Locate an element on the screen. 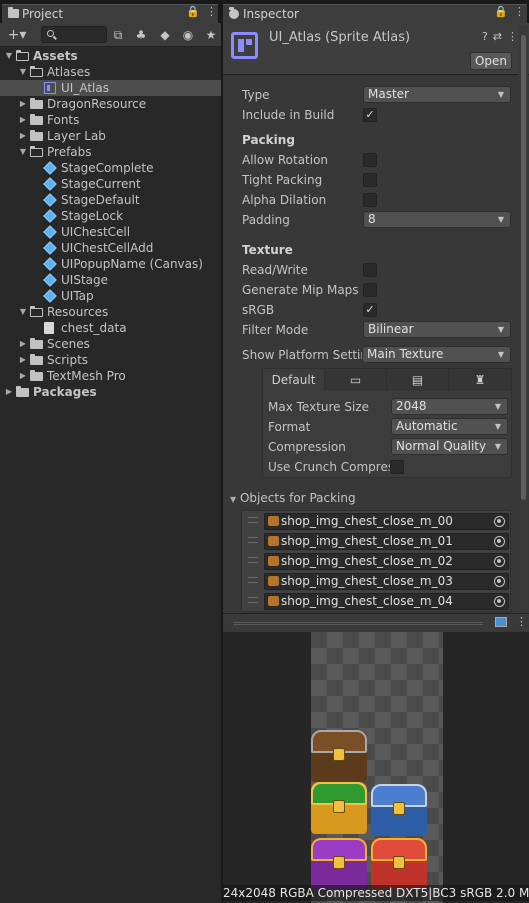  tree-item: StageDefault is located at coordinates (110, 200).